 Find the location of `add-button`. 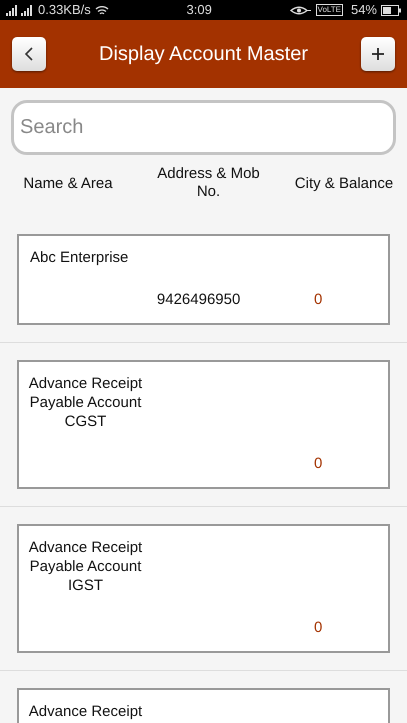

add-button is located at coordinates (377, 54).